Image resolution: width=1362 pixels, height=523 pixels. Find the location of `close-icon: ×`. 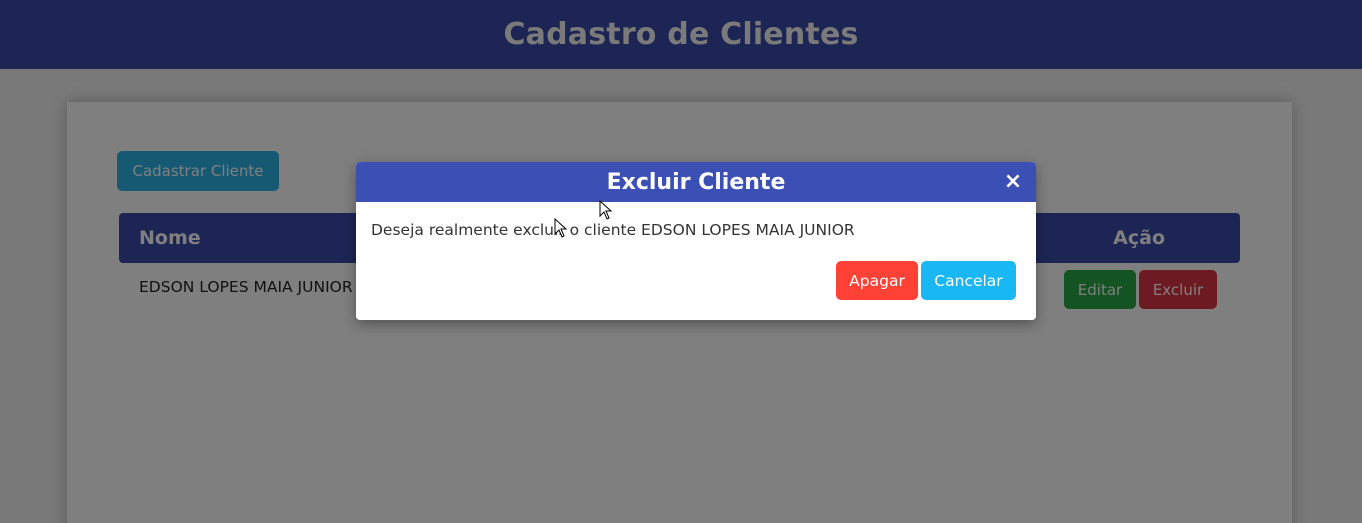

close-icon: × is located at coordinates (1013, 182).